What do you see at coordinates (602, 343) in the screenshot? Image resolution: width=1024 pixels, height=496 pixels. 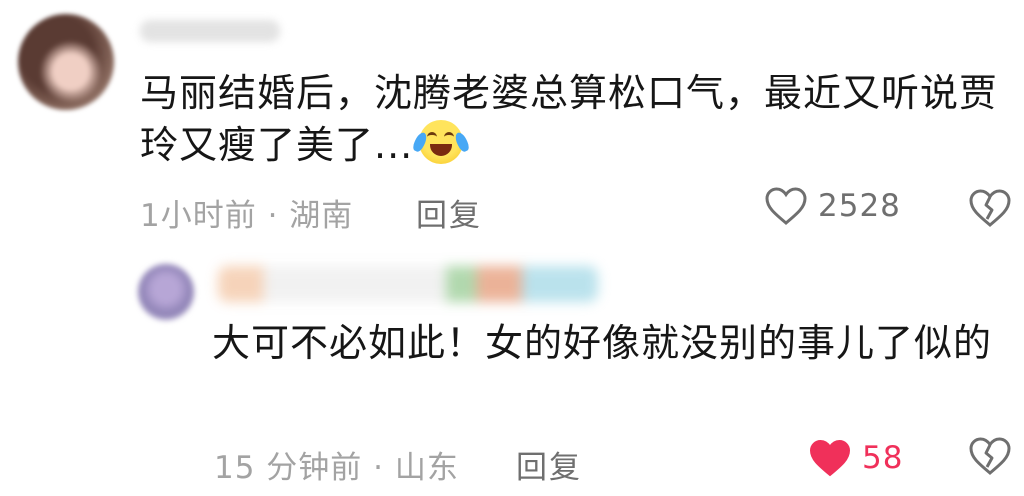 I see `comment-text: 大可不必如此！女的好像就没别的事儿了似的` at bounding box center [602, 343].